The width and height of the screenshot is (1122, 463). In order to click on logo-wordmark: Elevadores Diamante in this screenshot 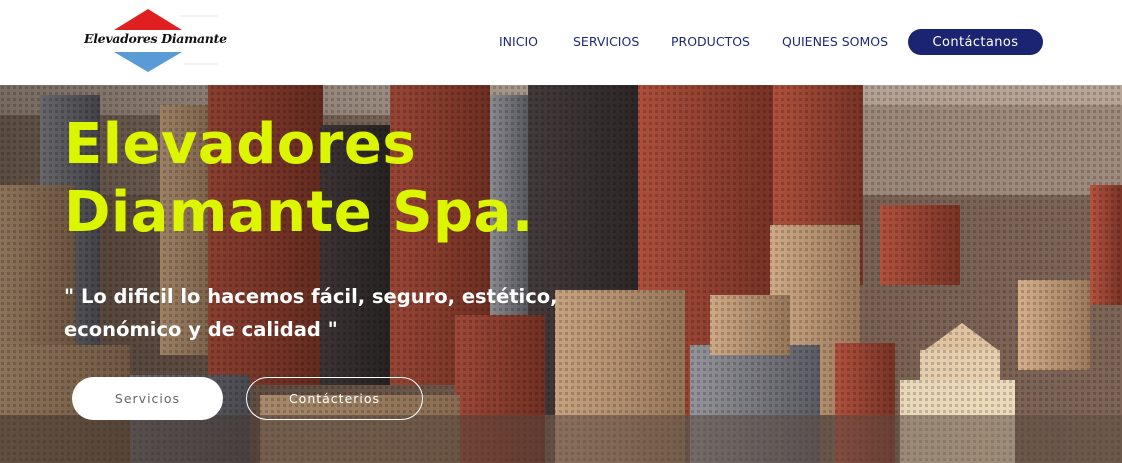, I will do `click(155, 38)`.